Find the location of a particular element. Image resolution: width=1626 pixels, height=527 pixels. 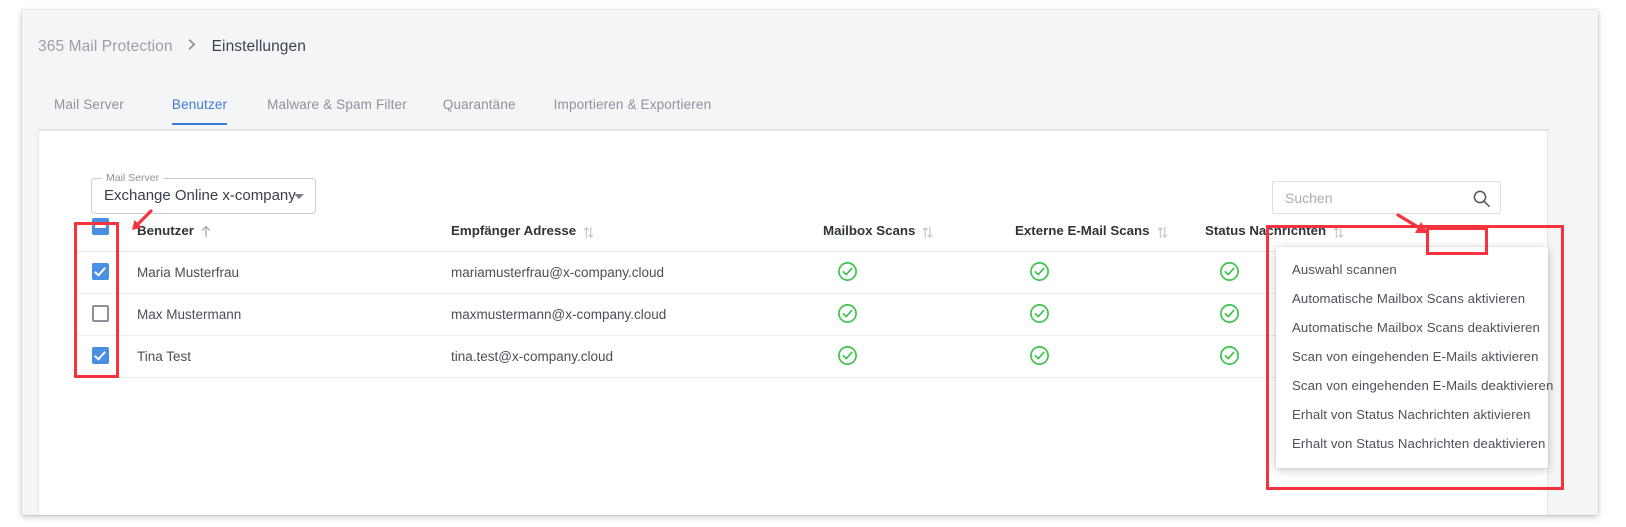

header-benutzer-label: Benutzer is located at coordinates (165, 230).